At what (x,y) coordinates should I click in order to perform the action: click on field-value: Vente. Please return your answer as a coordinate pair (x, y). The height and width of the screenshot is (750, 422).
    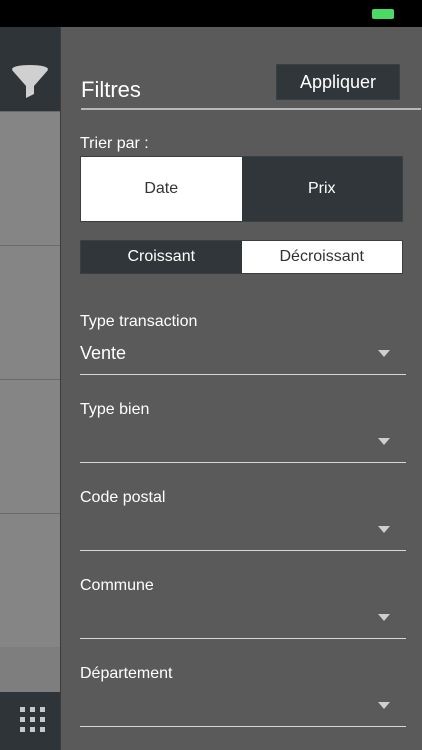
    Looking at the image, I should click on (103, 353).